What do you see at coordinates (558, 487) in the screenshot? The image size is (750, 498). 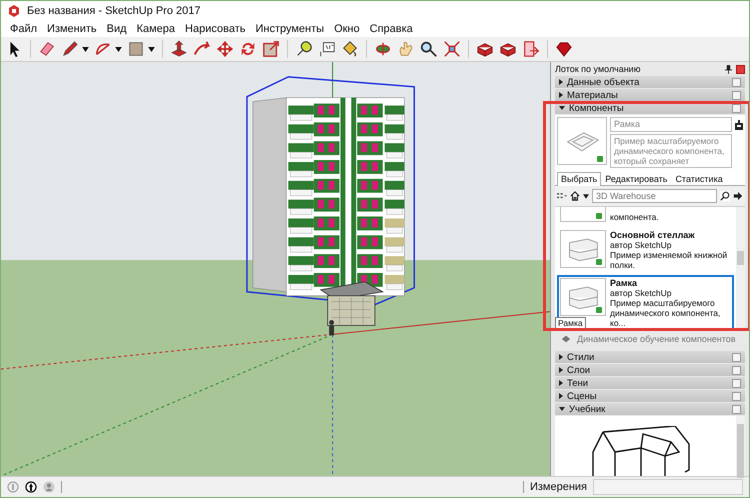 I see `measurements-label: Измерения` at bounding box center [558, 487].